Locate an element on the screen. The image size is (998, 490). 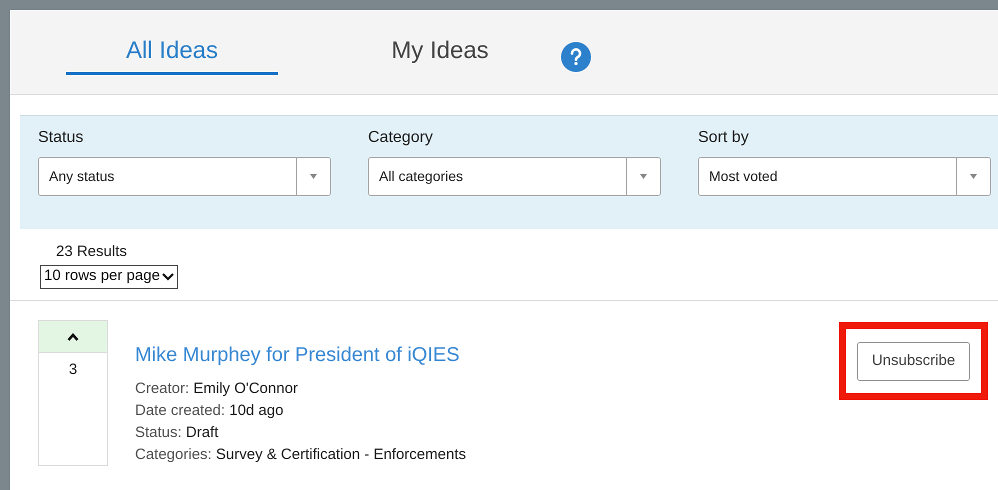
idea-detail: Categories: Survey & Certification - Enforcements is located at coordinates (300, 455).